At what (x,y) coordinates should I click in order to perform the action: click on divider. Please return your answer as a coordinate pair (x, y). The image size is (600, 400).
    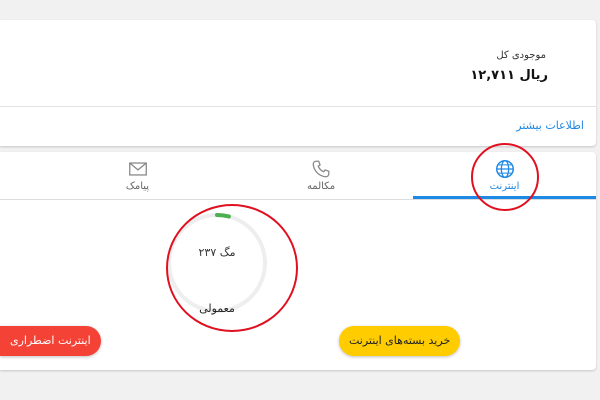
    Looking at the image, I should click on (298, 106).